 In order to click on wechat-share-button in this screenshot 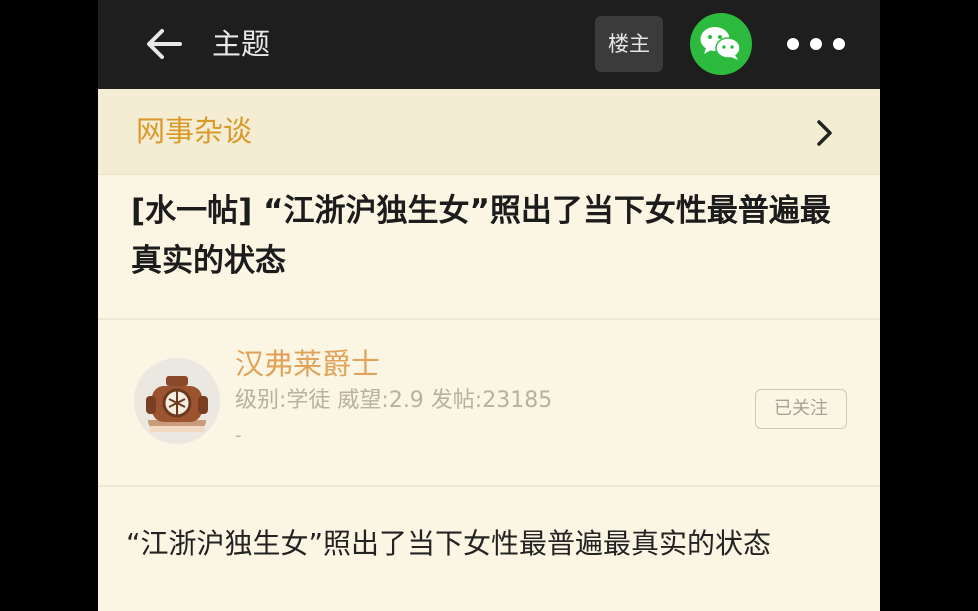, I will do `click(721, 44)`.